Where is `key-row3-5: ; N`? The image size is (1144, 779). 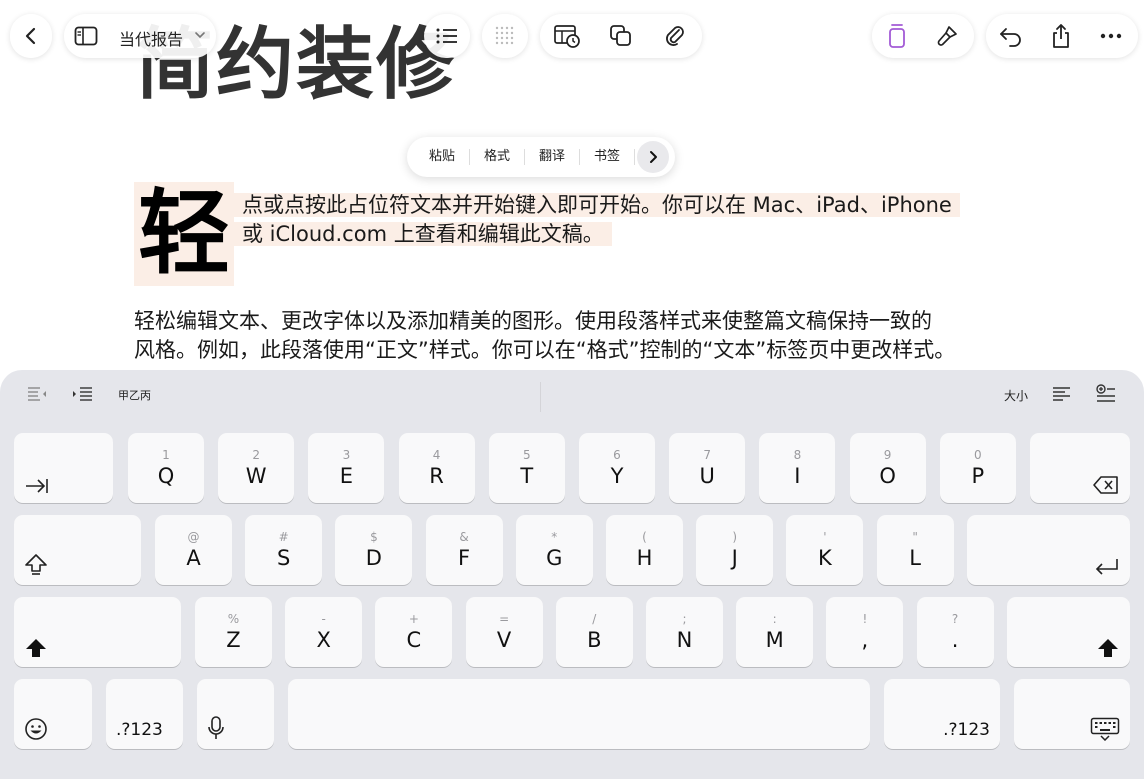 key-row3-5: ; N is located at coordinates (684, 632).